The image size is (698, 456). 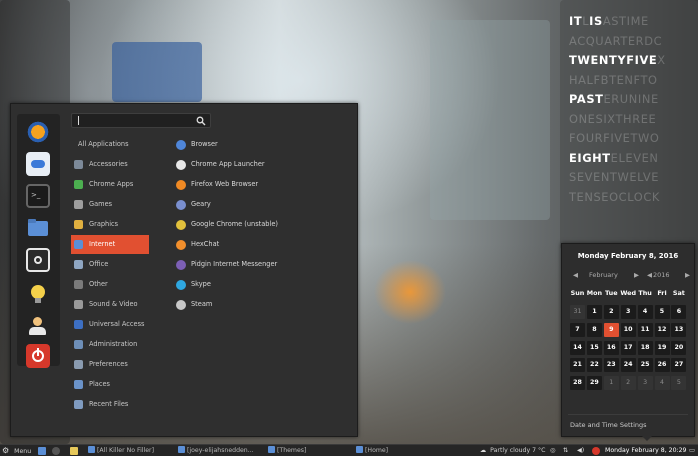 I want to click on lightbulb-icon, so click(x=38, y=294).